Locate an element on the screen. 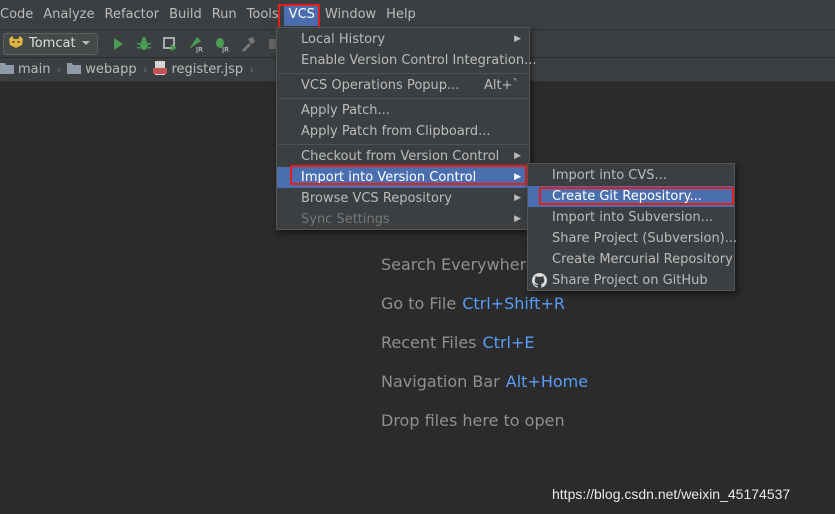  run-config-label: Tomcat is located at coordinates (52, 43).